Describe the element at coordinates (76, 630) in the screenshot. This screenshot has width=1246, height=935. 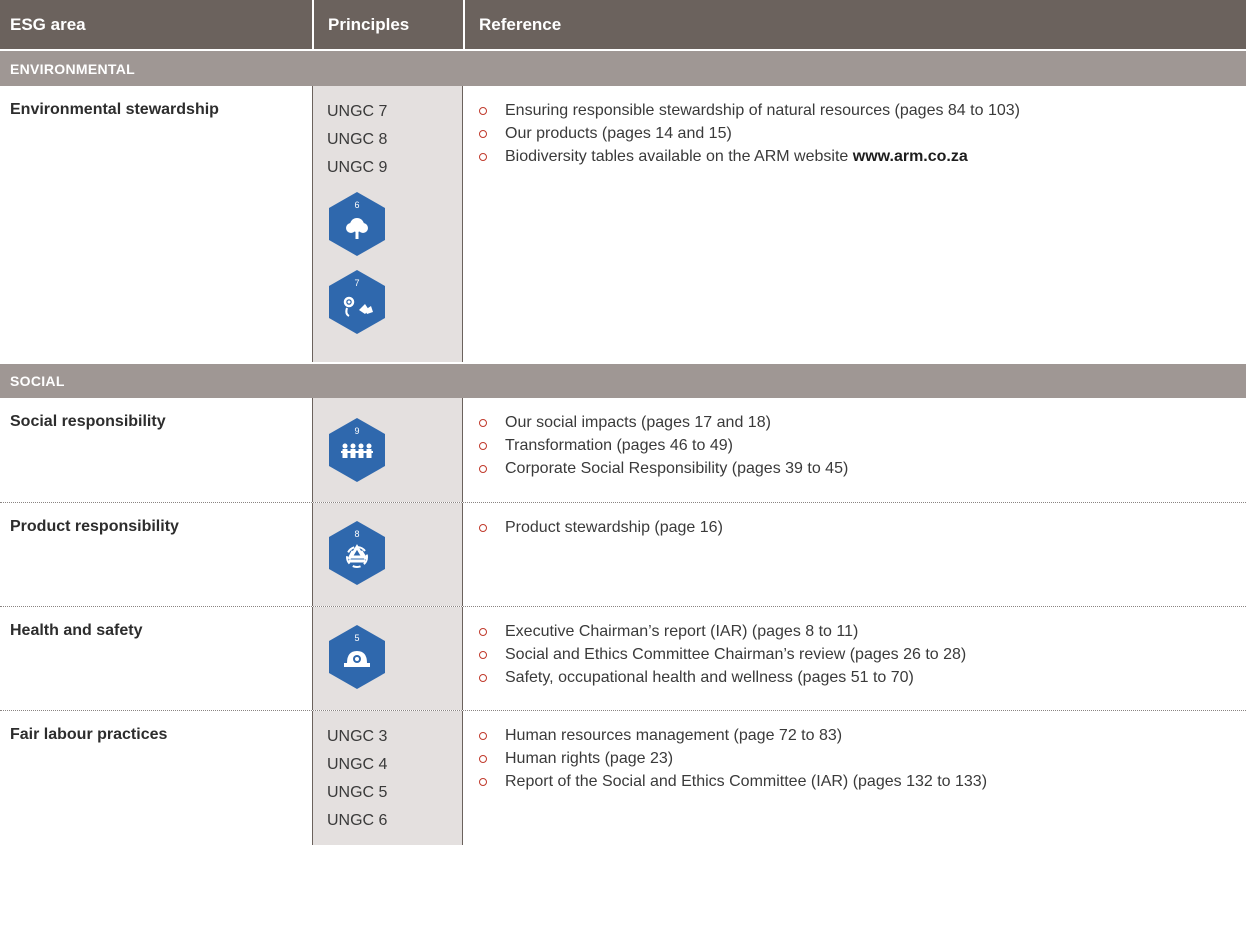
I see `row-area: Health and safety` at that location.